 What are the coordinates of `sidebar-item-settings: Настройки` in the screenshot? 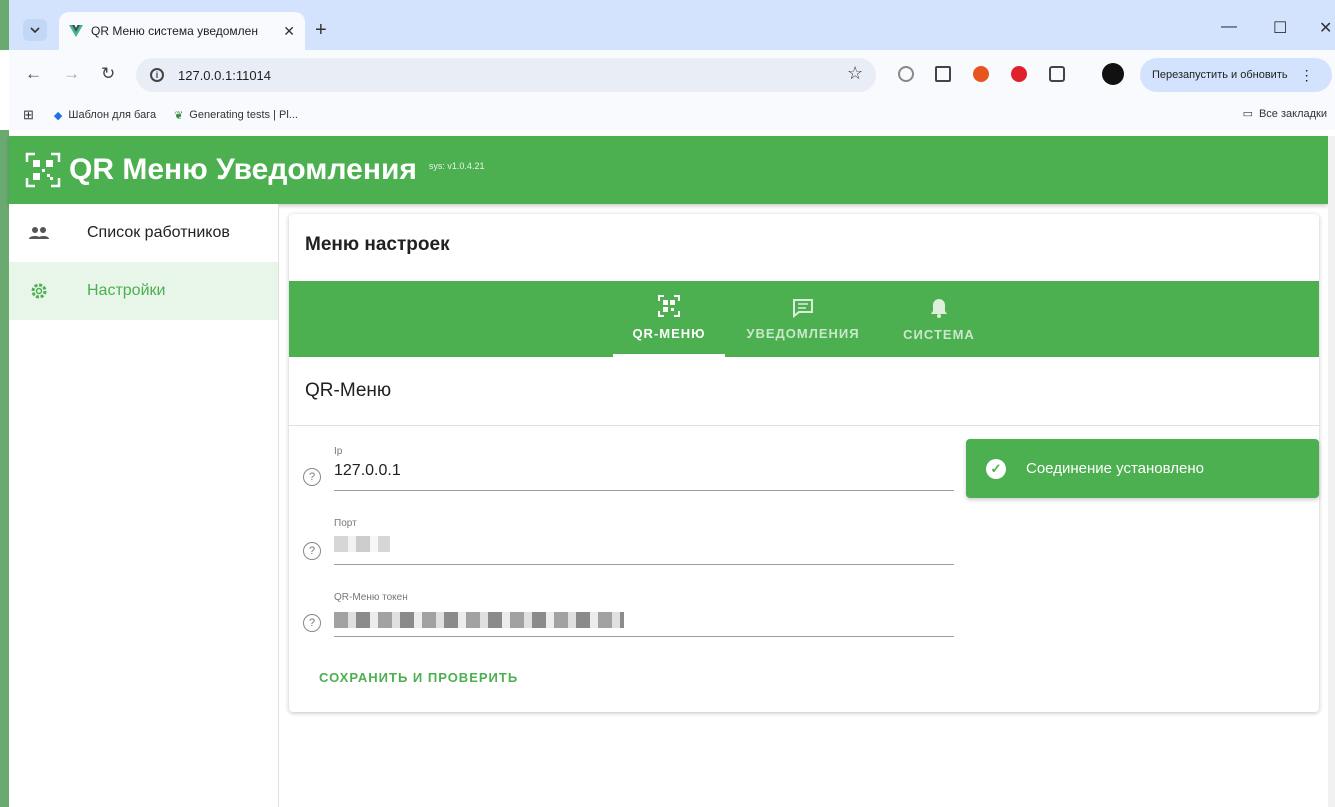 It's located at (143, 291).